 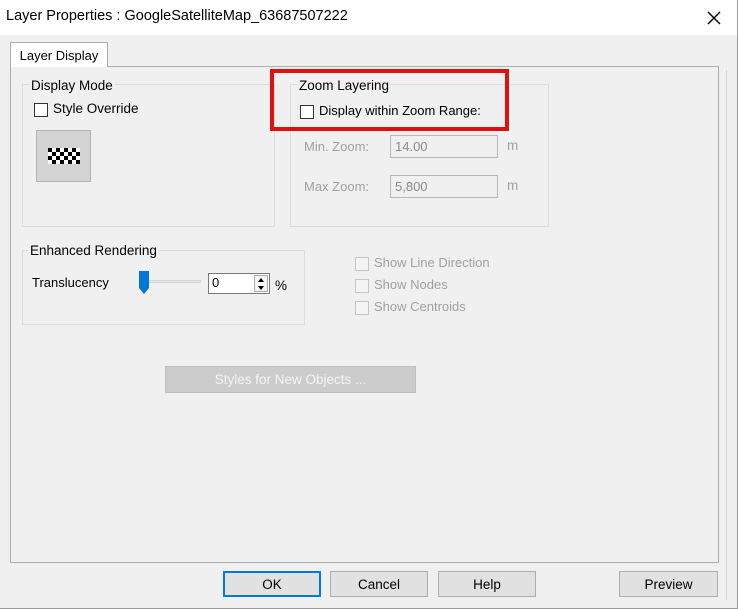 I want to click on show-line-direction-checkbox, so click(x=362, y=264).